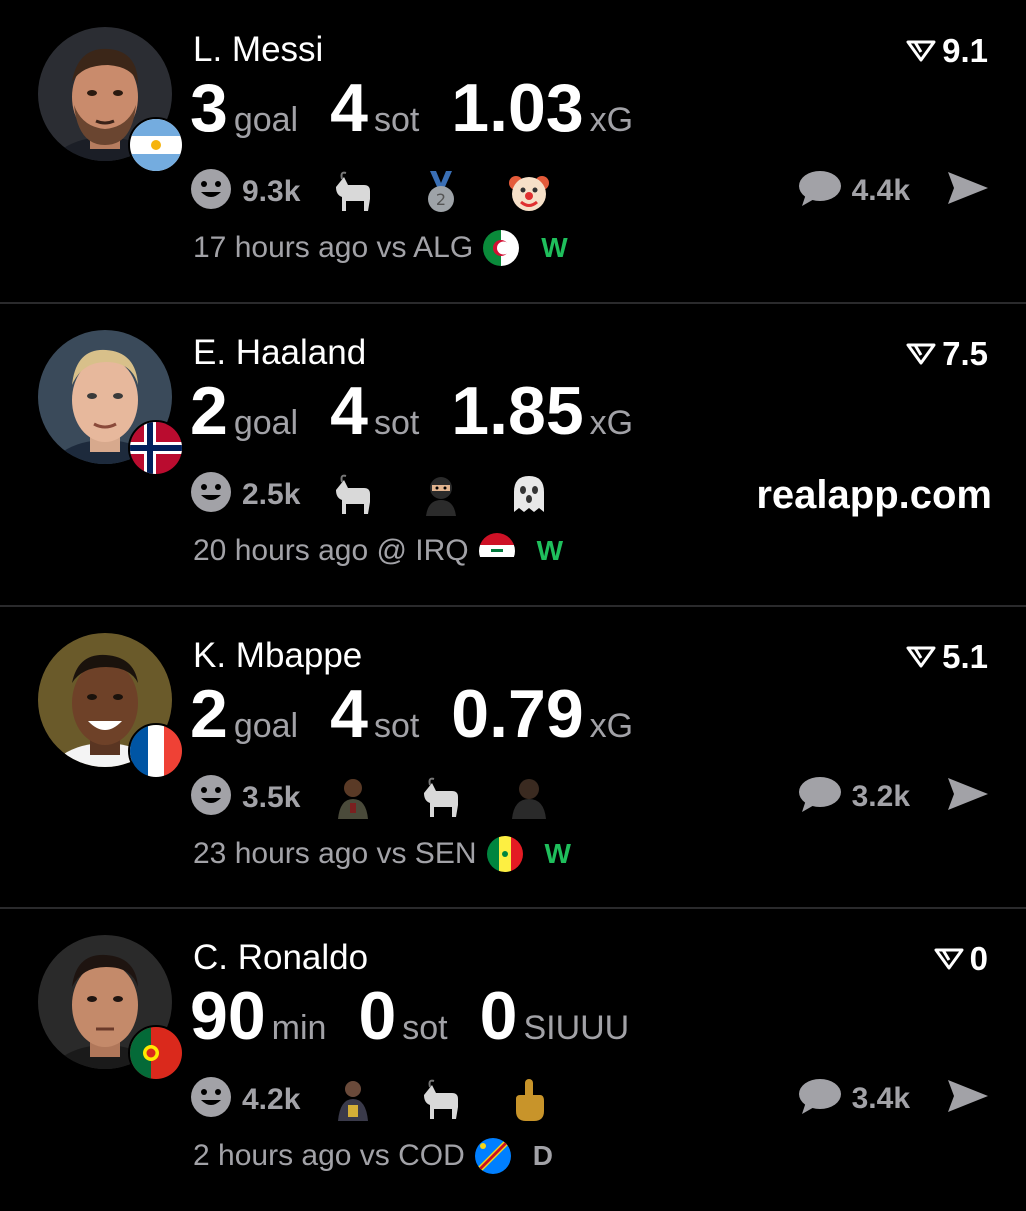 This screenshot has width=1026, height=1211. Describe the element at coordinates (335, 853) in the screenshot. I see `match-time: 23 hours ago vs SEN` at that location.